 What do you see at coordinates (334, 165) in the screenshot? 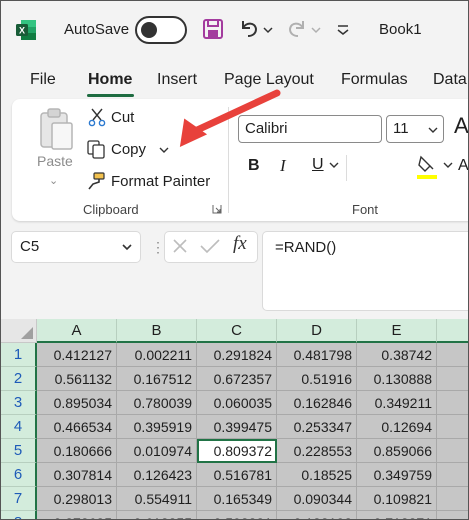
I see `underline-dropdown-icon` at bounding box center [334, 165].